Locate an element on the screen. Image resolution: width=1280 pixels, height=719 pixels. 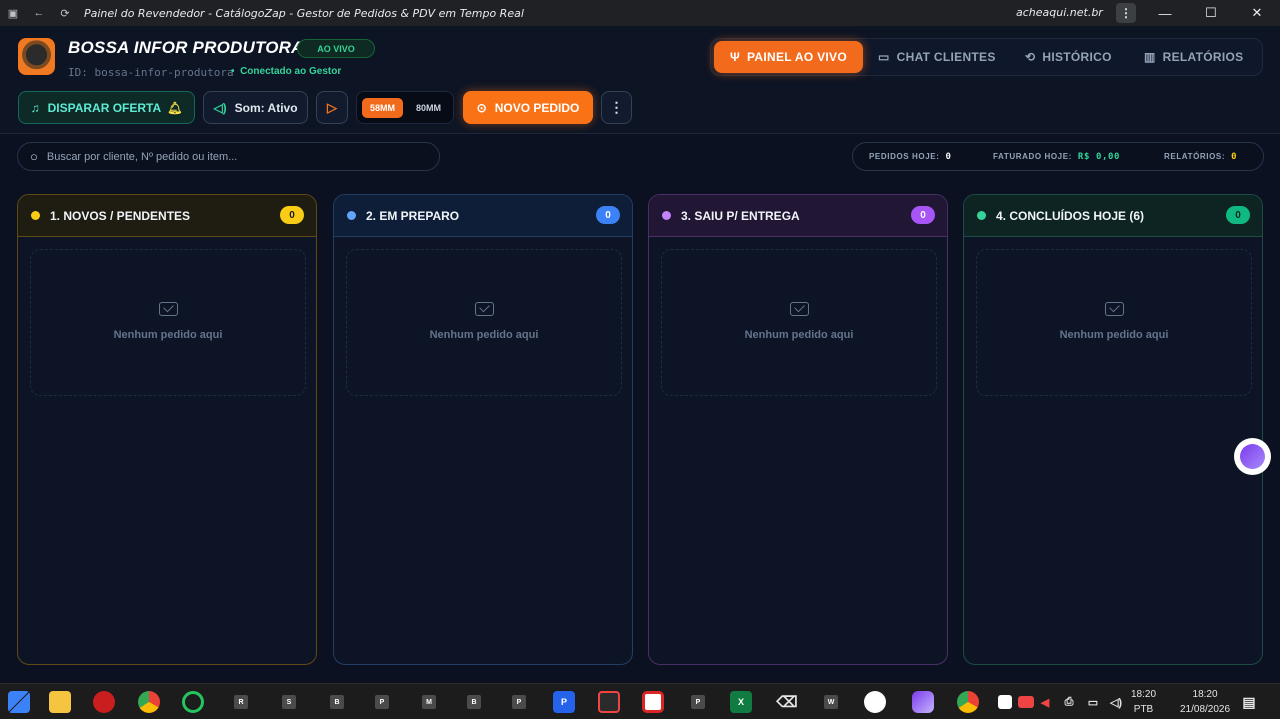
play-sound-button: ▷ is located at coordinates (332, 107).